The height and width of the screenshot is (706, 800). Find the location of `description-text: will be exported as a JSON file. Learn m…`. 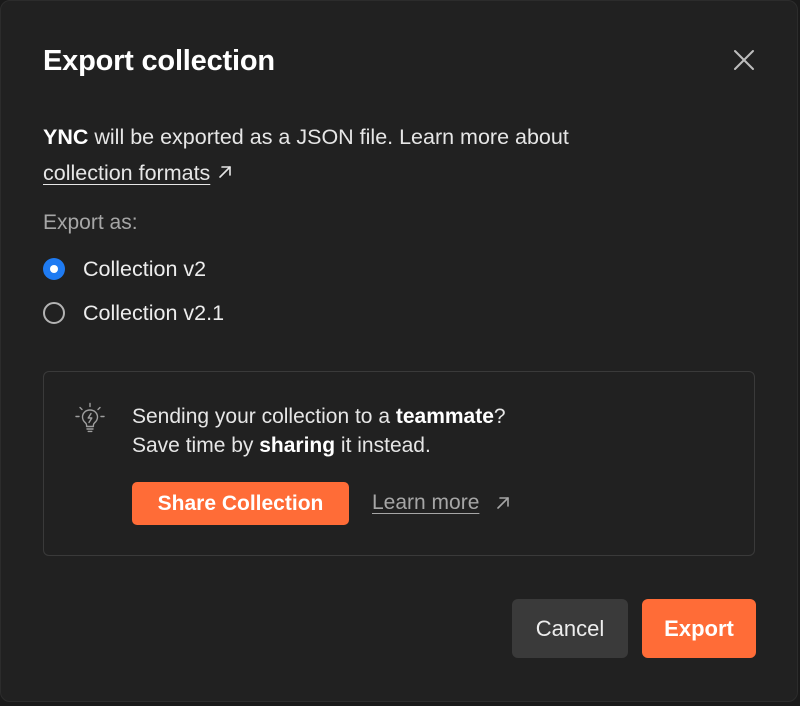

description-text: will be exported as a JSON file. Learn m… is located at coordinates (328, 137).